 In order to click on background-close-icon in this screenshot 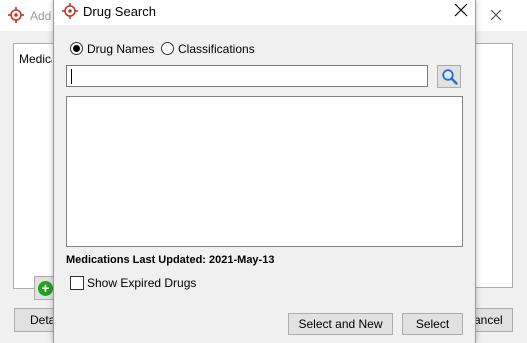, I will do `click(496, 15)`.